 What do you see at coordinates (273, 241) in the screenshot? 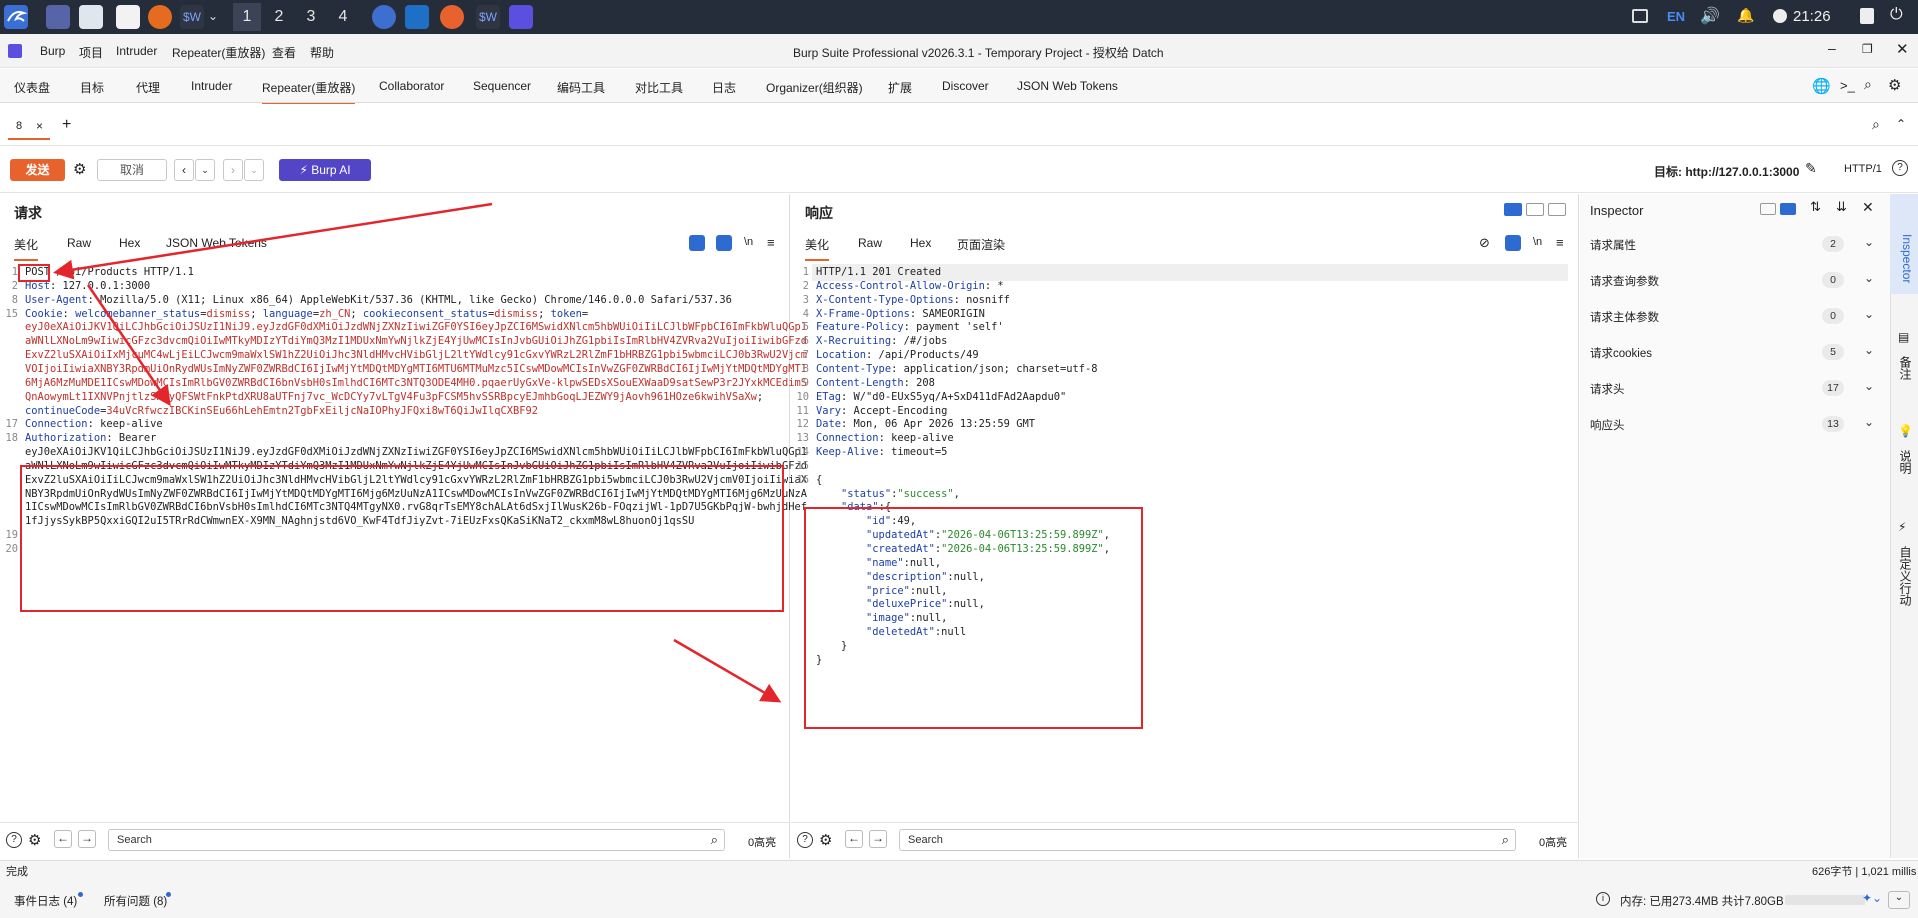
I see `arrow-to-post` at bounding box center [273, 241].